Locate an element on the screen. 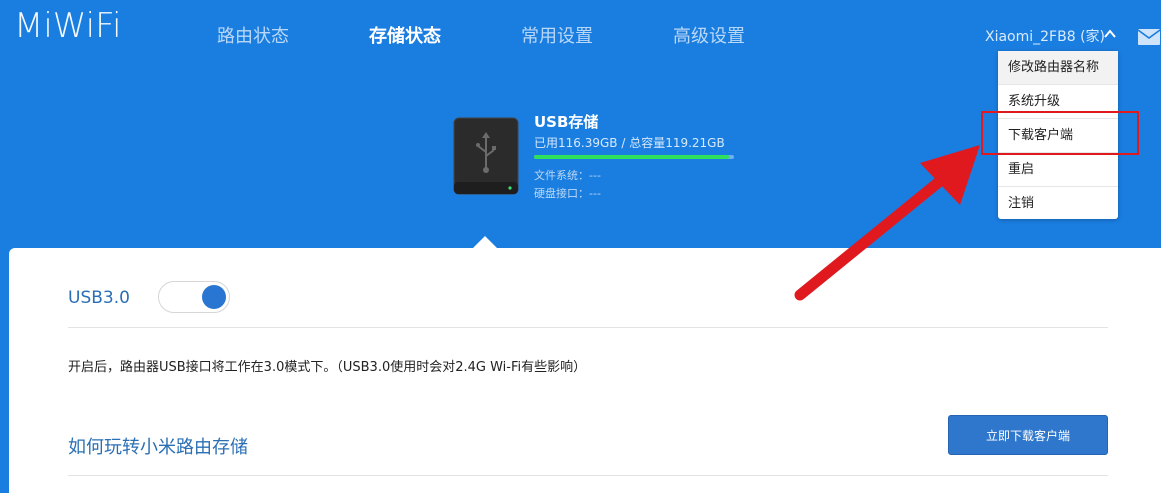 The height and width of the screenshot is (493, 1161). miwifi-logo: MiWiFi is located at coordinates (68, 26).